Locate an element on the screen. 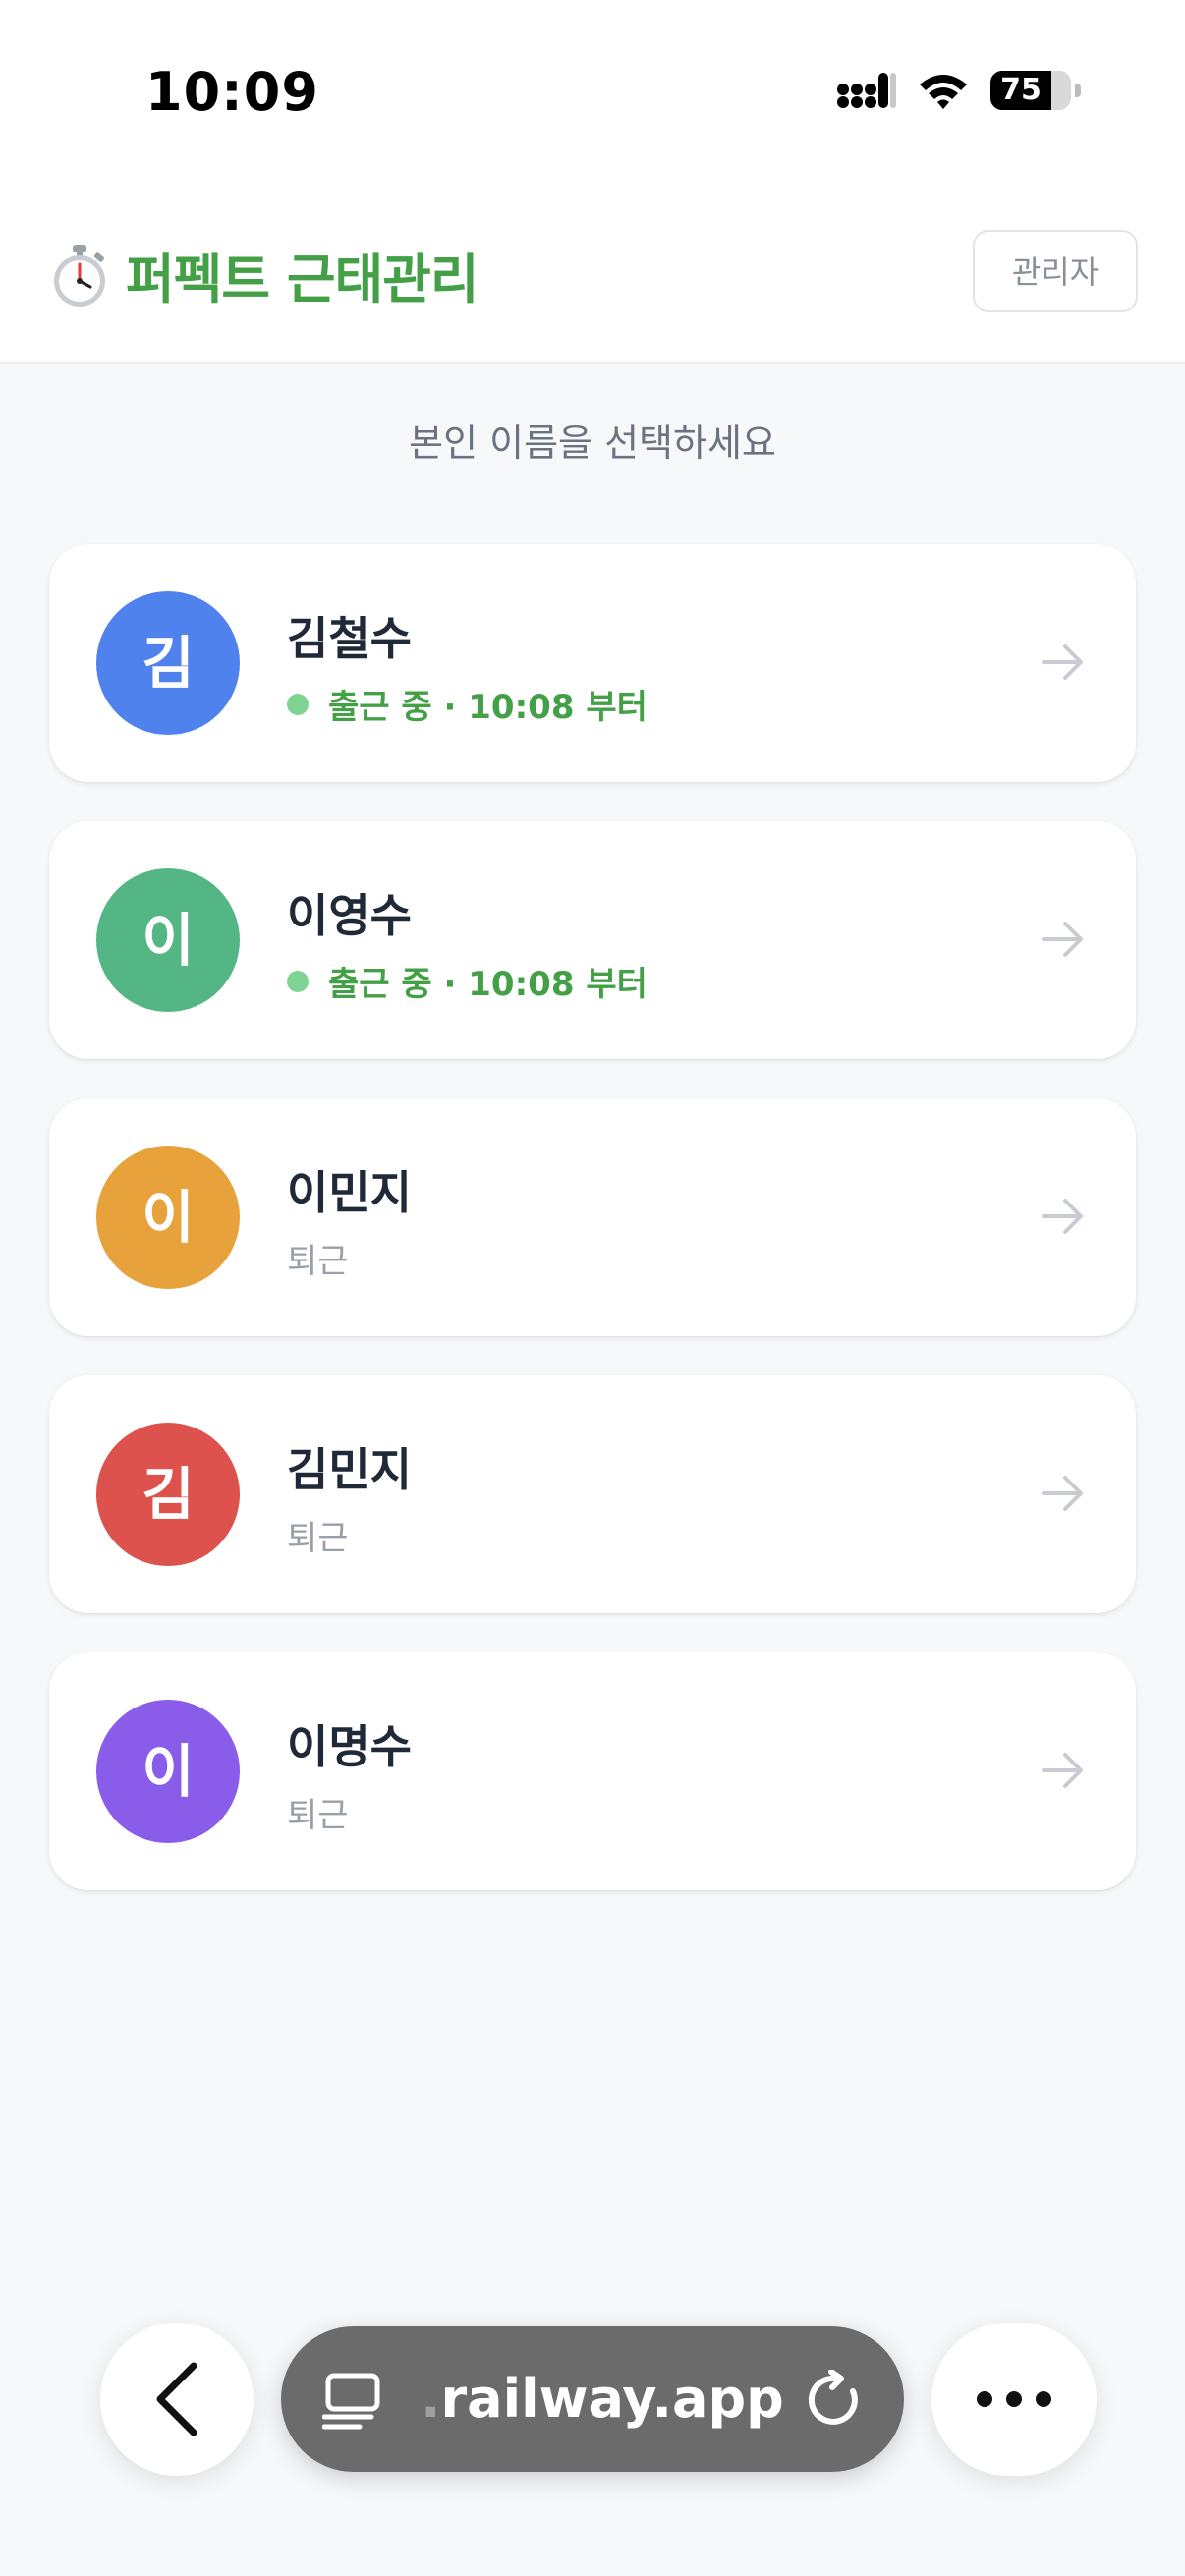  employee-name: 김민지 is located at coordinates (350, 1469).